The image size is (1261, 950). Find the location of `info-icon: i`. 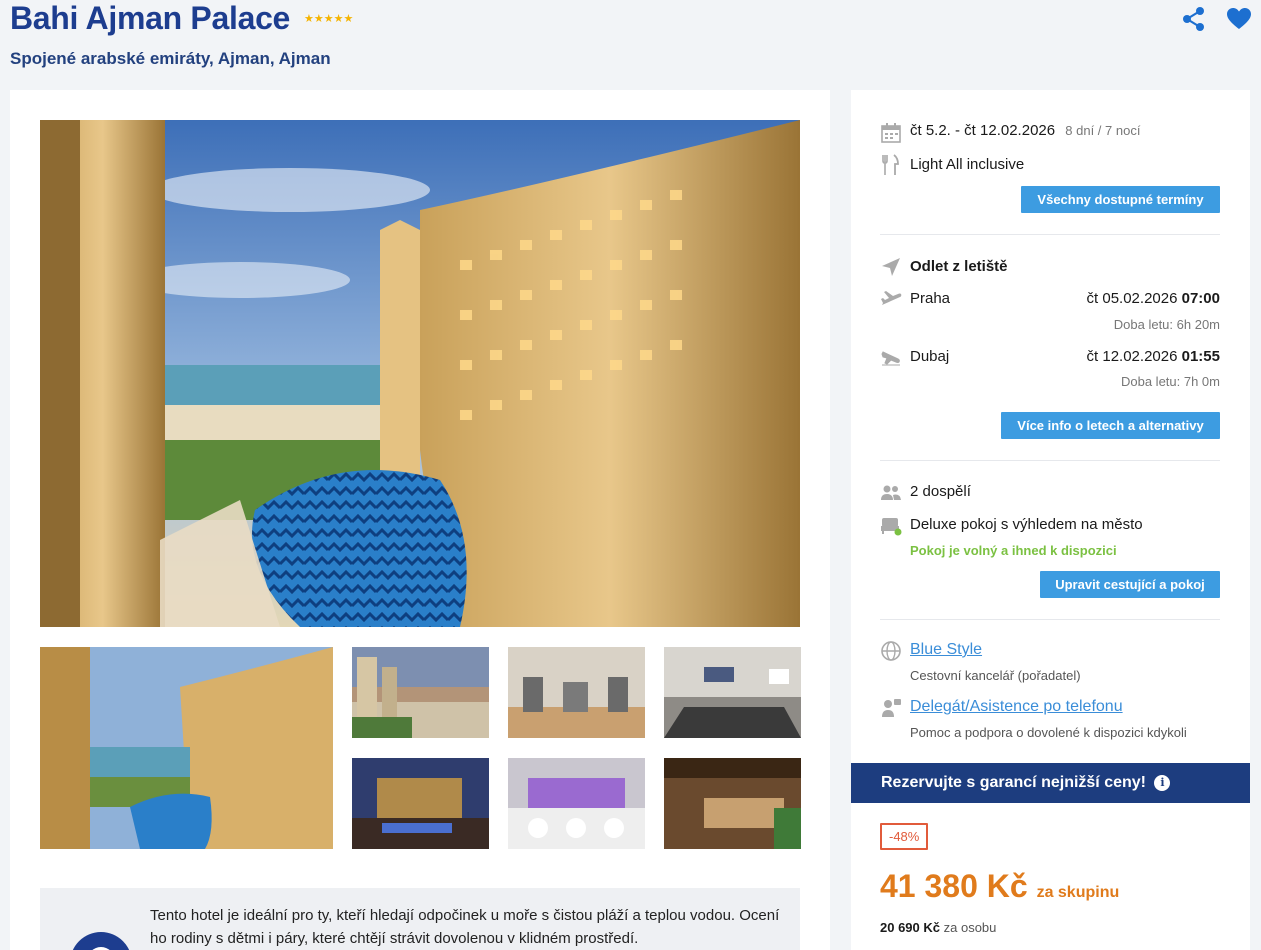

info-icon: i is located at coordinates (1162, 783).